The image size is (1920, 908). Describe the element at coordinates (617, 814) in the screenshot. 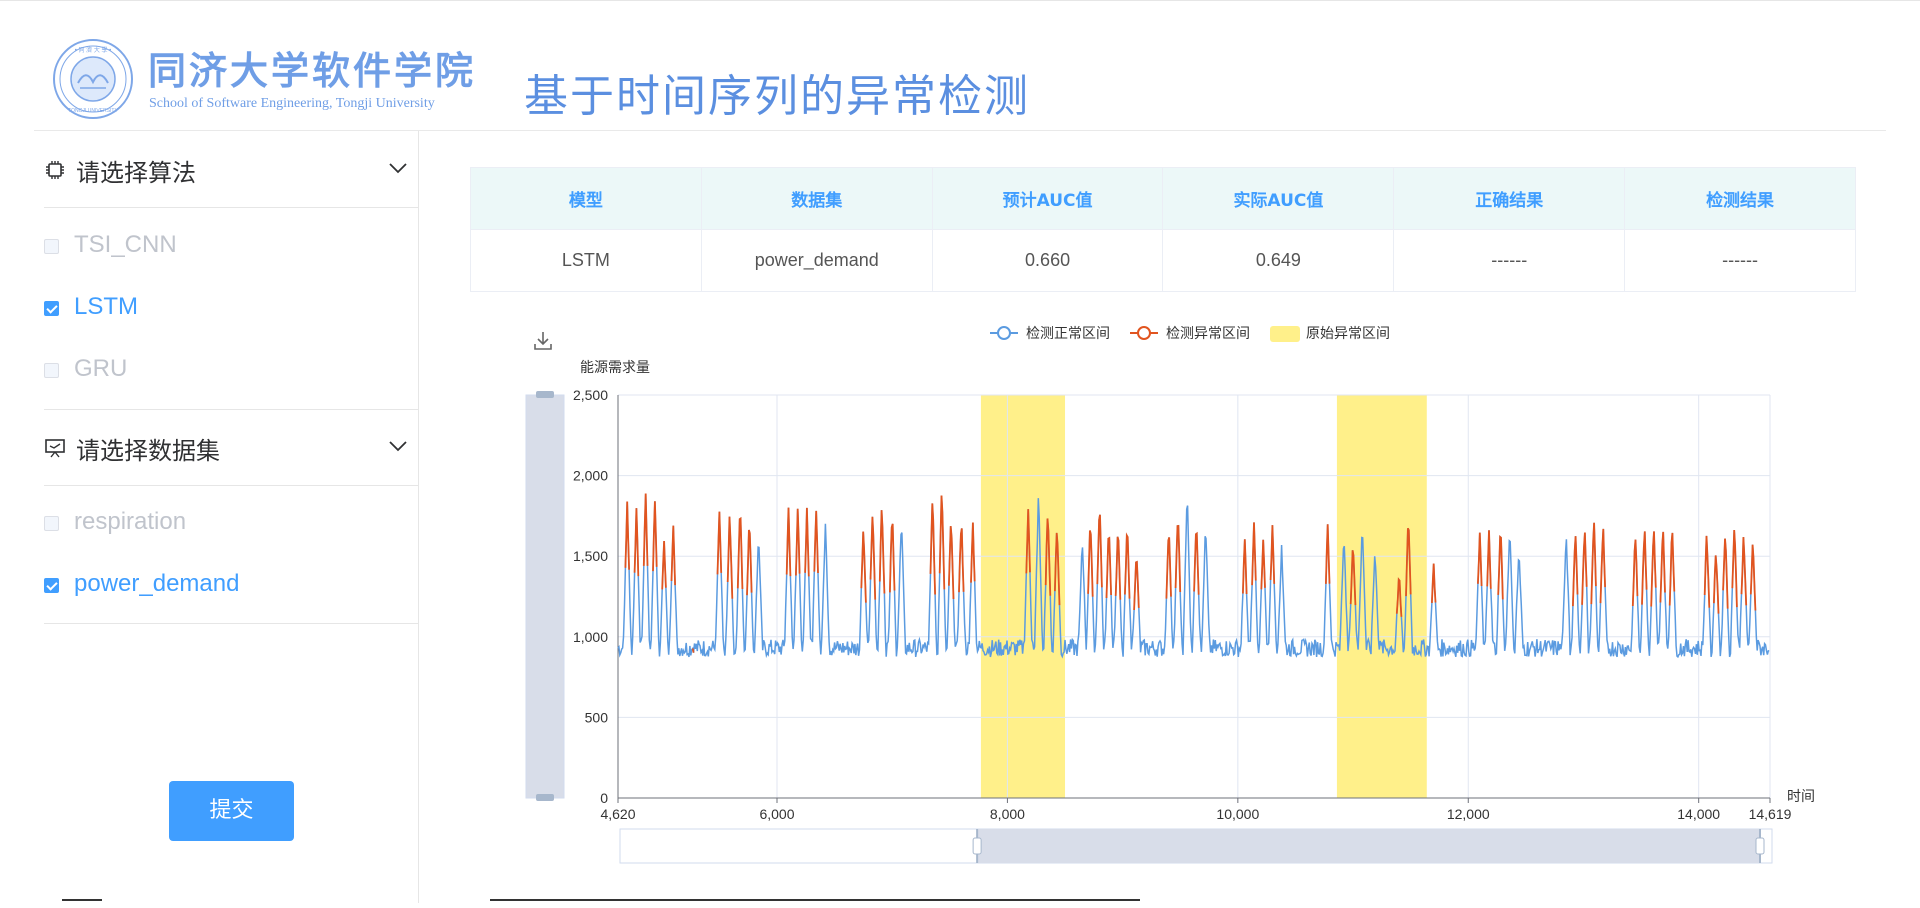

I see `x-tick-label: 4,620` at that location.